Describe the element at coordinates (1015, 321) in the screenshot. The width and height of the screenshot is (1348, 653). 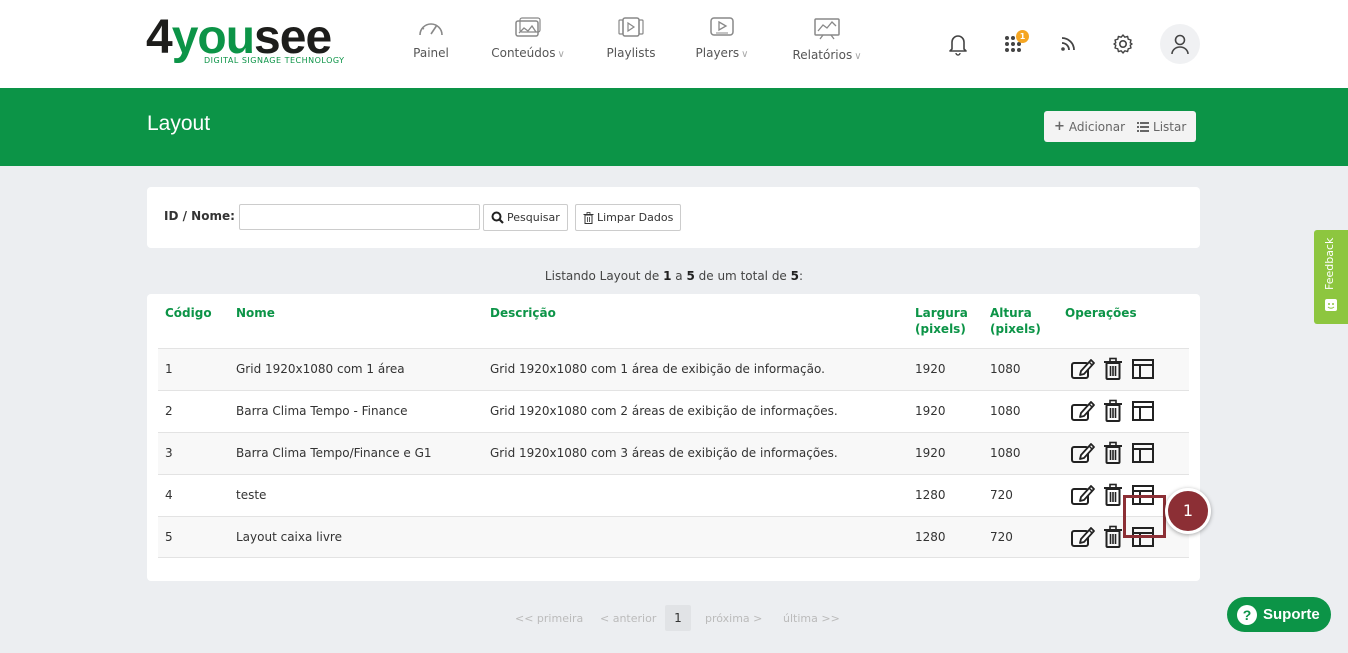
I see `column-header-height: Altura (pixels)` at that location.